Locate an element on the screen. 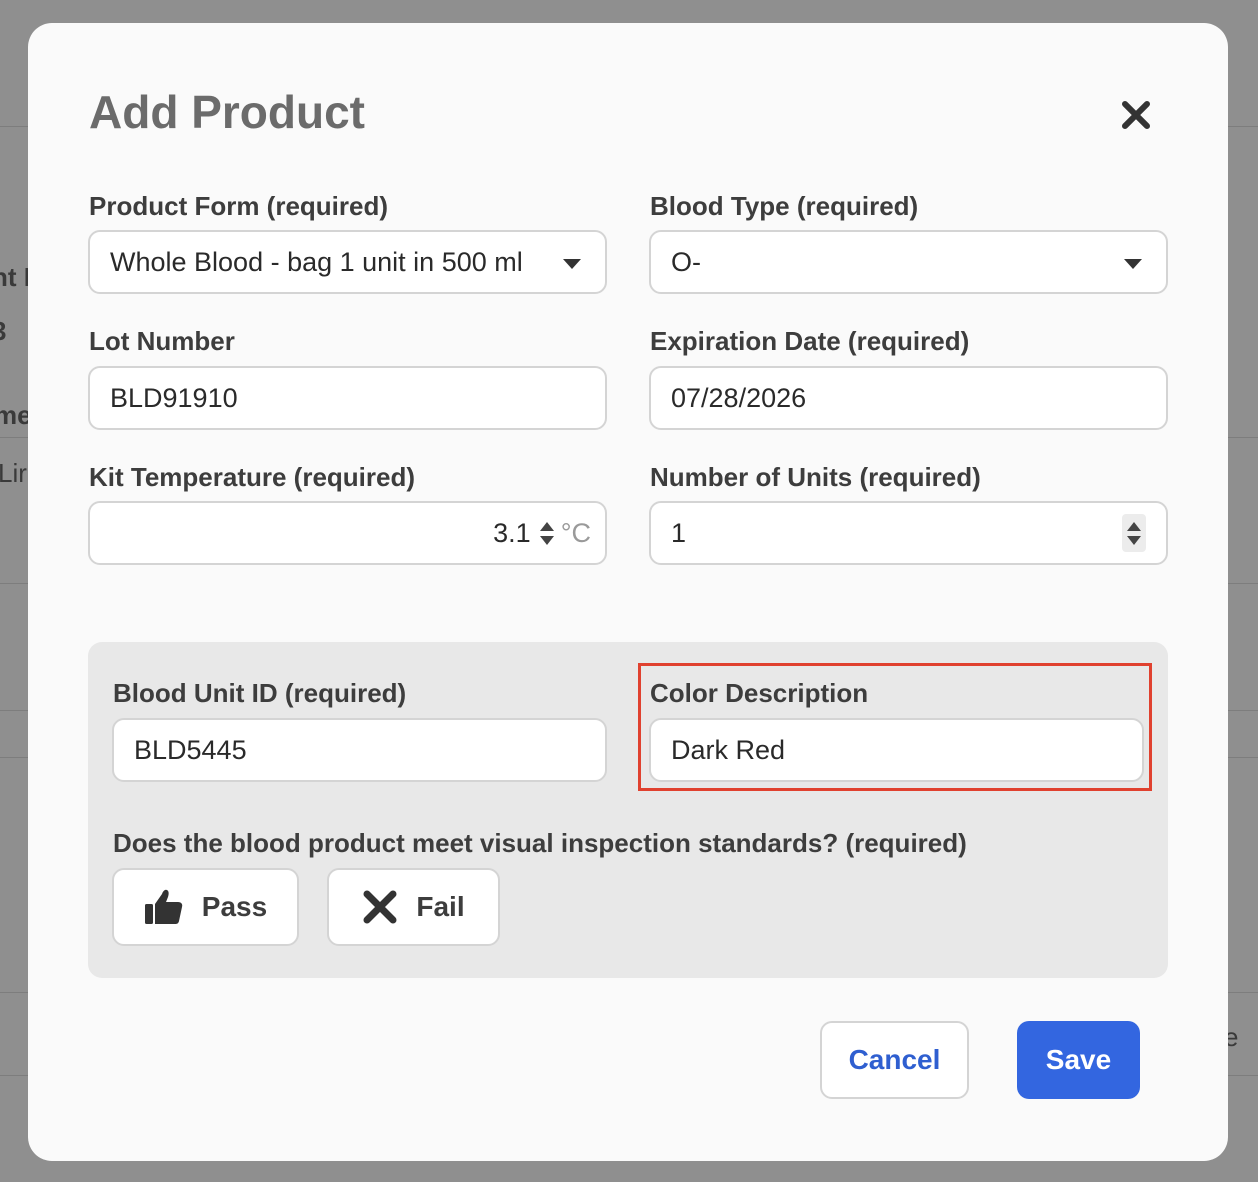 The height and width of the screenshot is (1182, 1258). color-description-label: Color Description is located at coordinates (759, 693).